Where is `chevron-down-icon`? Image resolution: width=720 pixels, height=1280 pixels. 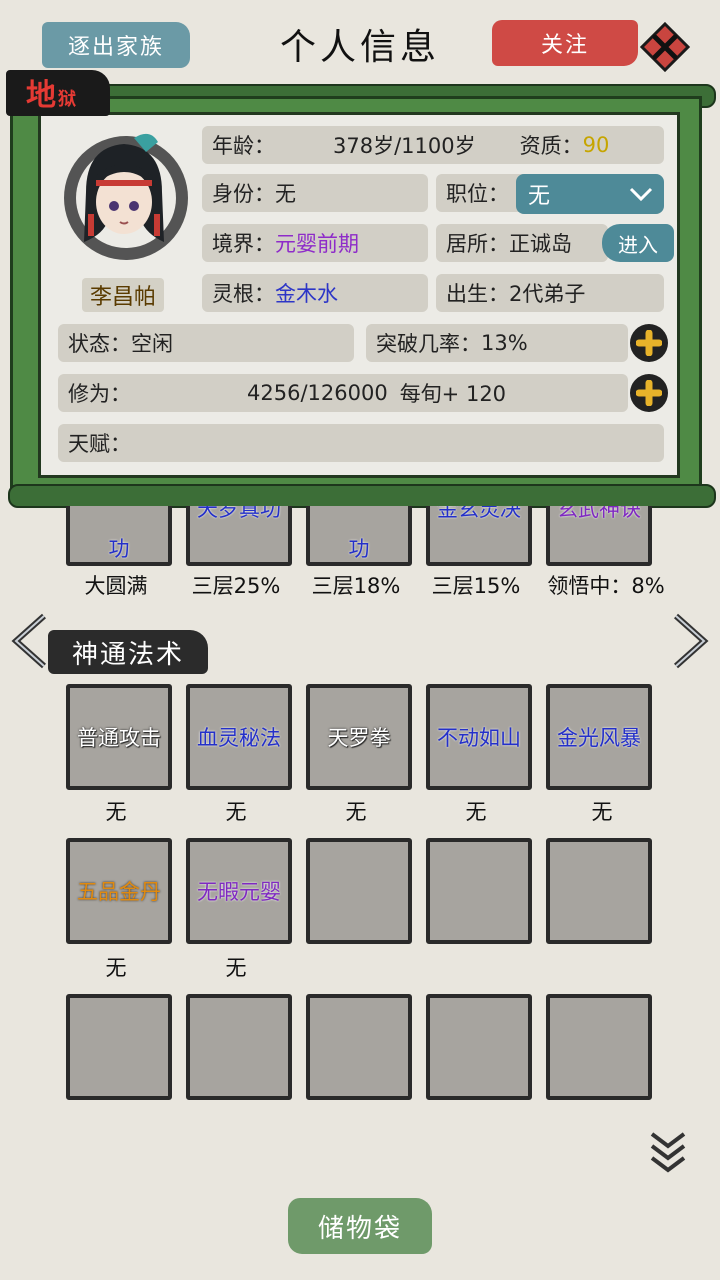 chevron-down-icon is located at coordinates (641, 194).